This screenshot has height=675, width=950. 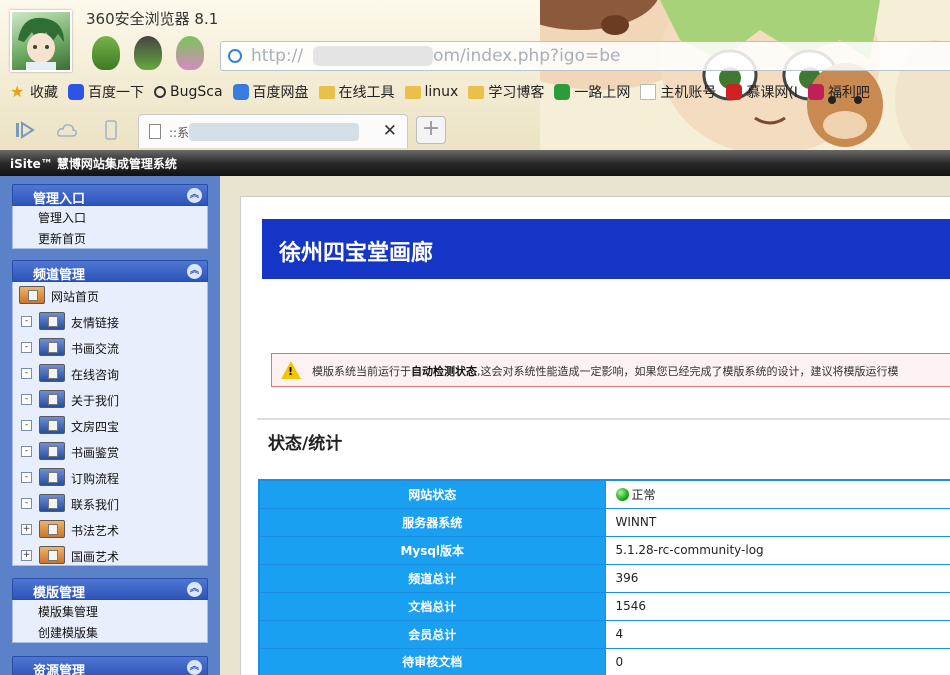 What do you see at coordinates (179, 133) in the screenshot?
I see `tab-title: ::系` at bounding box center [179, 133].